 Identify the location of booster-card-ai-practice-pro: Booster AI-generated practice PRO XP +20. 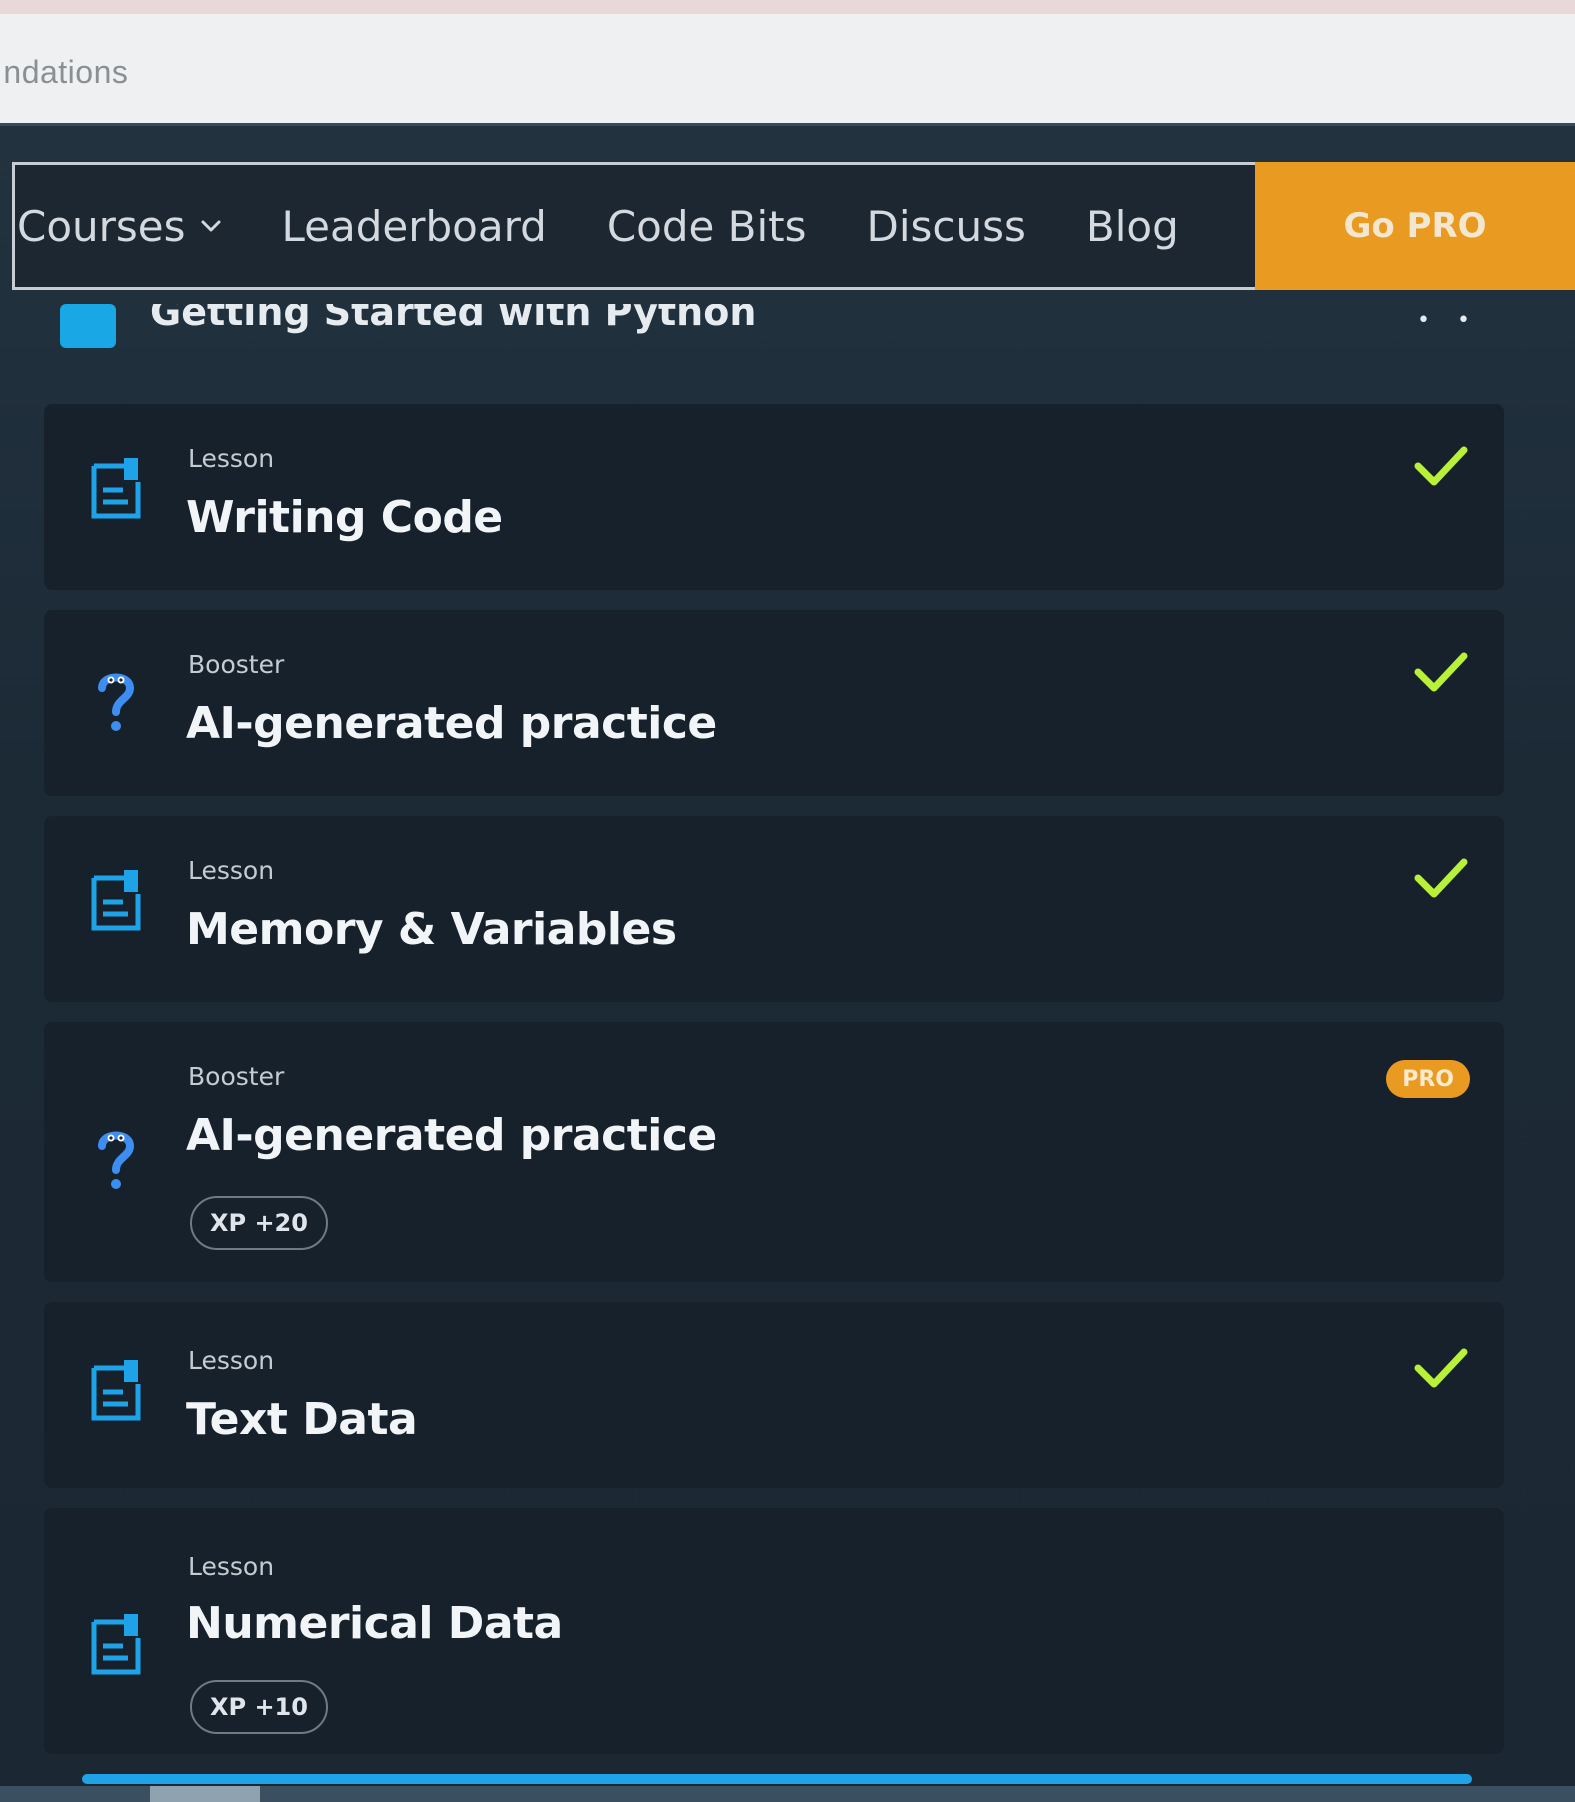
(774, 1152).